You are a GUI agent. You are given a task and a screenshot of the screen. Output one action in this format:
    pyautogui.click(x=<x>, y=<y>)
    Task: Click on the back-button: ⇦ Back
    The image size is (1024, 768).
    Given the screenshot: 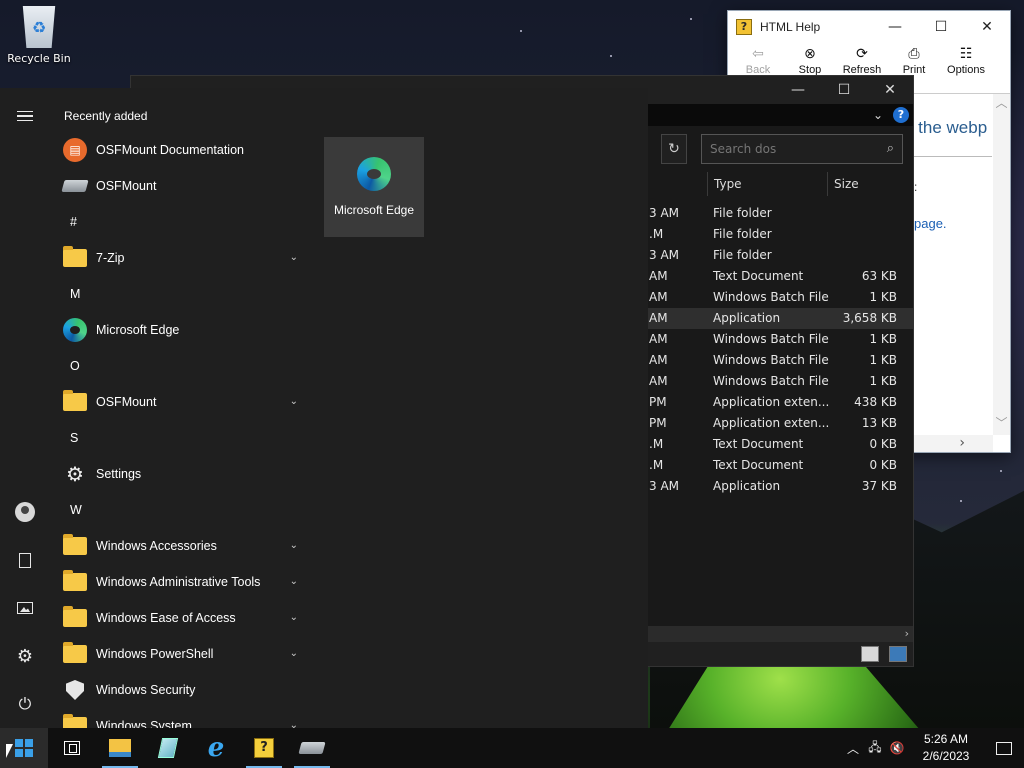 What is the action you would take?
    pyautogui.click(x=758, y=60)
    